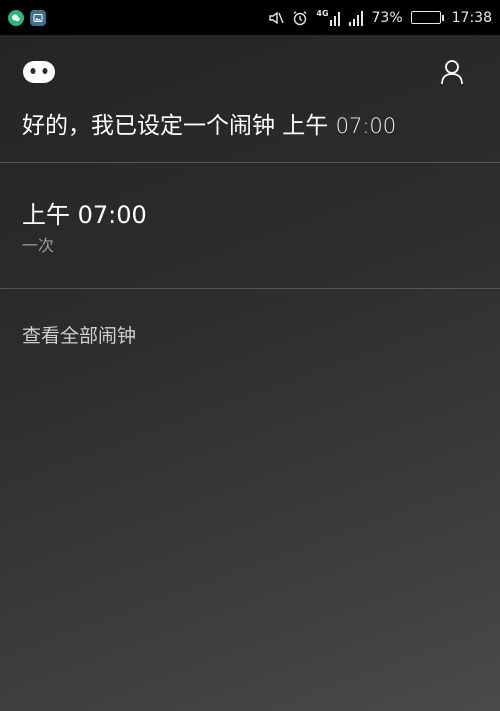  I want to click on alarm-repeat: 一次, so click(38, 245).